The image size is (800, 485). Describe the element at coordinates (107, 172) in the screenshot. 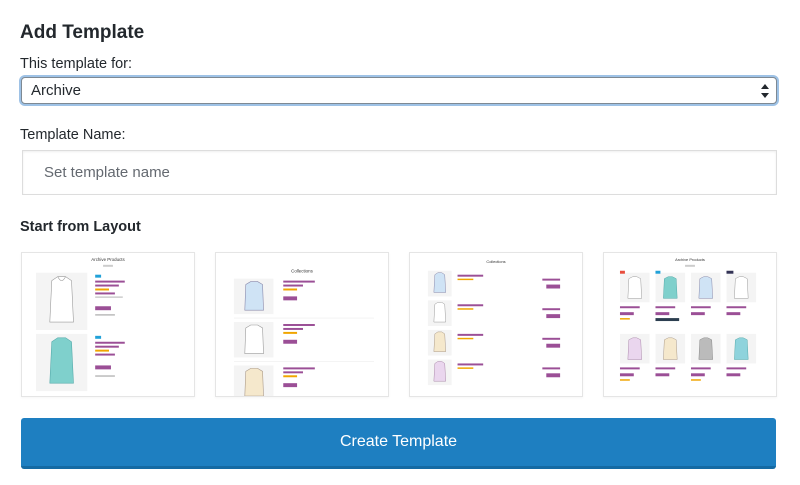

I see `template-name-placeholder: Set template name` at that location.